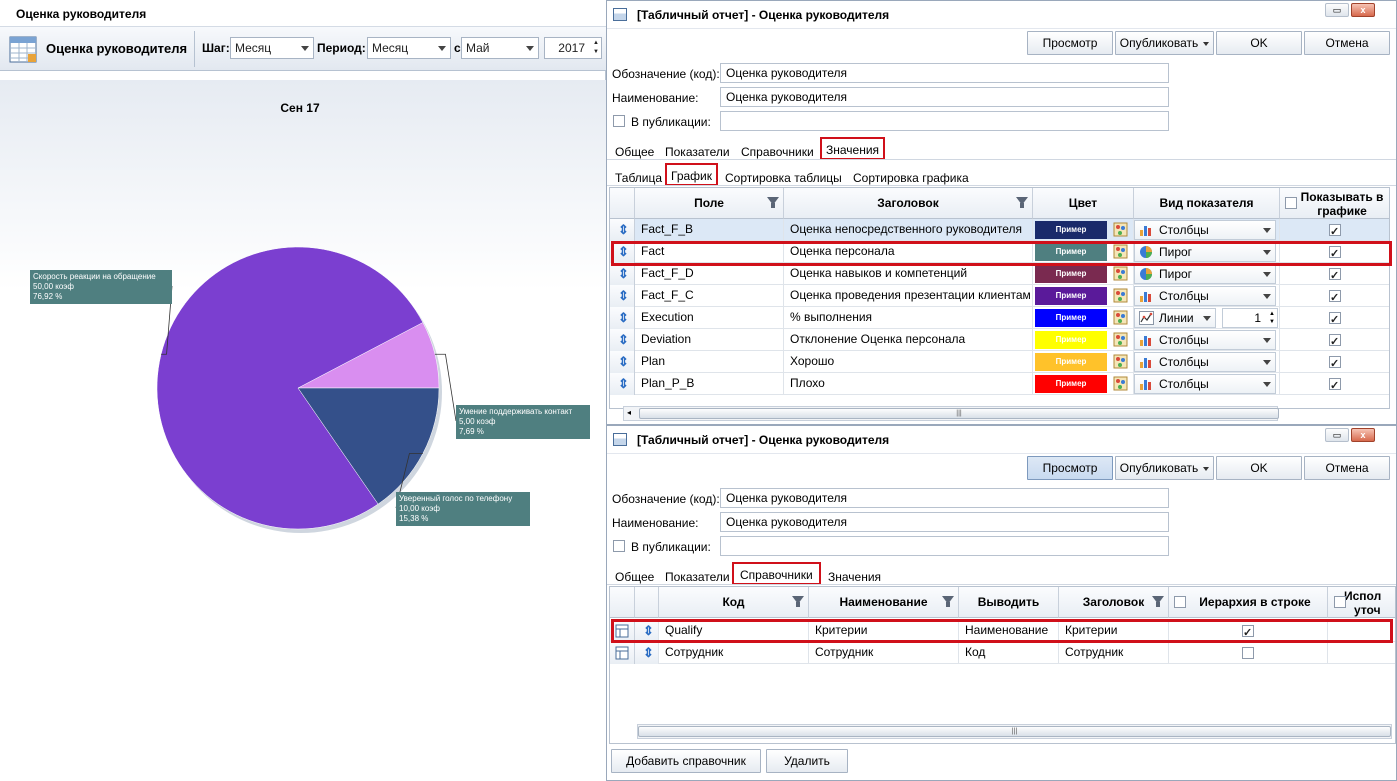 This screenshot has width=1397, height=781. Describe the element at coordinates (1207, 203) in the screenshot. I see `column-header-kind: Вид показателя` at that location.